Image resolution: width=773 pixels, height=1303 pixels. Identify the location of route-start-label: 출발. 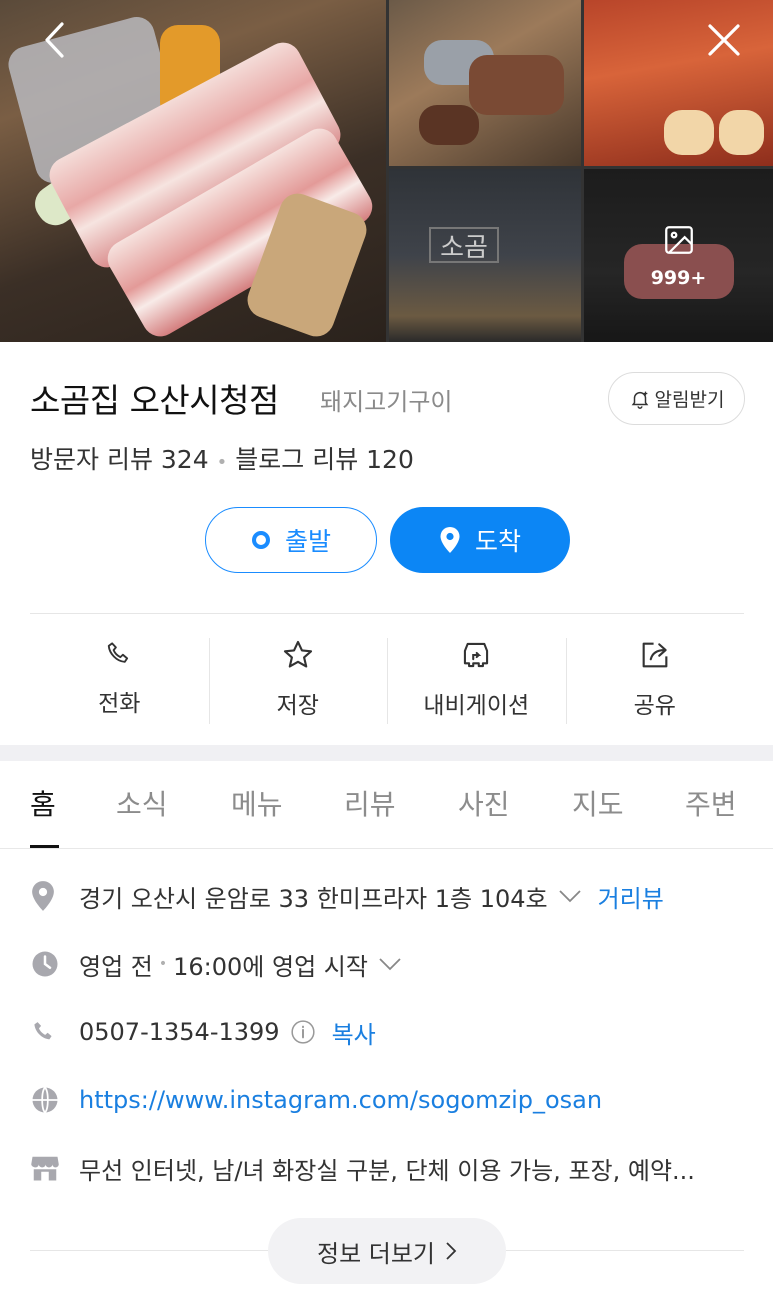
(307, 541).